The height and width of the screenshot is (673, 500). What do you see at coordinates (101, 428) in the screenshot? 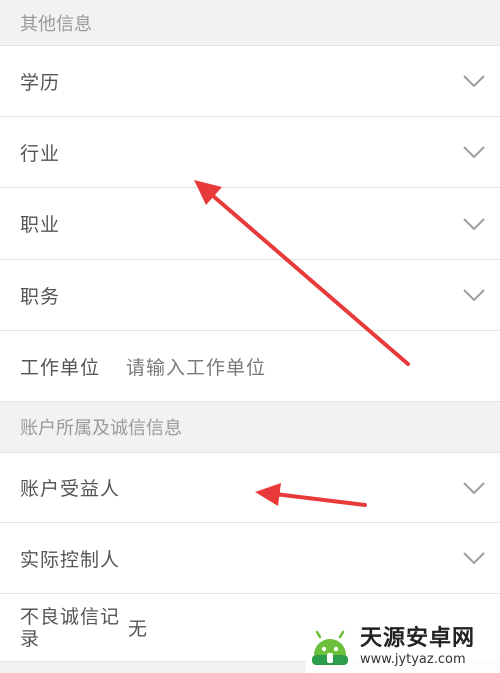
I see `section-title: 账户所属及诚信信息` at bounding box center [101, 428].